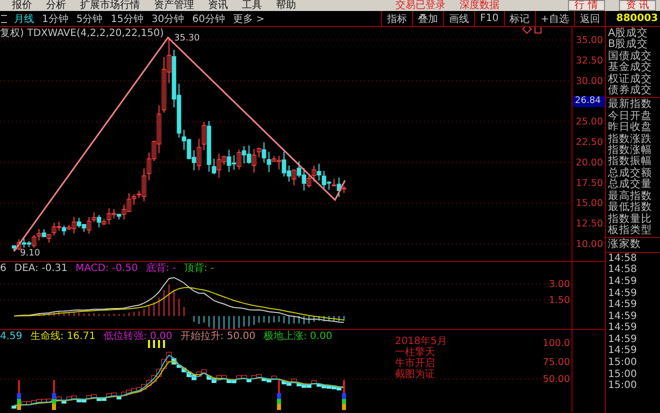  What do you see at coordinates (415, 352) in the screenshot?
I see `chart-note: 一柱擎天` at bounding box center [415, 352].